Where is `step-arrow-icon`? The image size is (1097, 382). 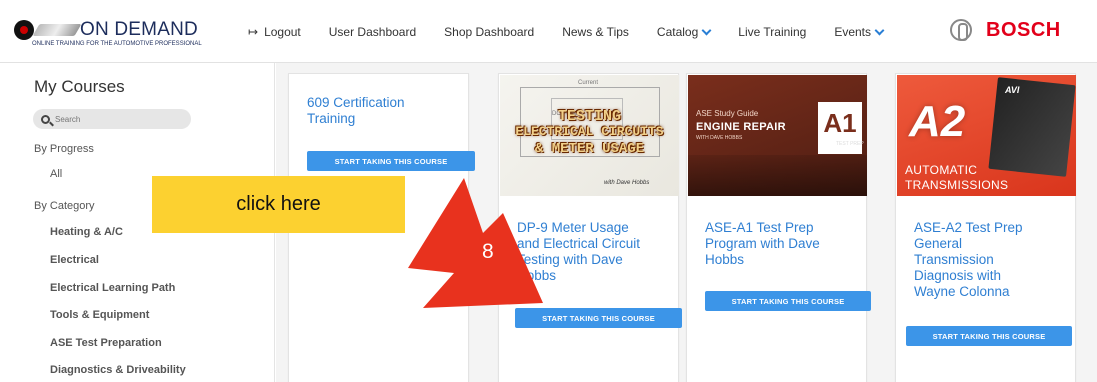 step-arrow-icon is located at coordinates (475, 243).